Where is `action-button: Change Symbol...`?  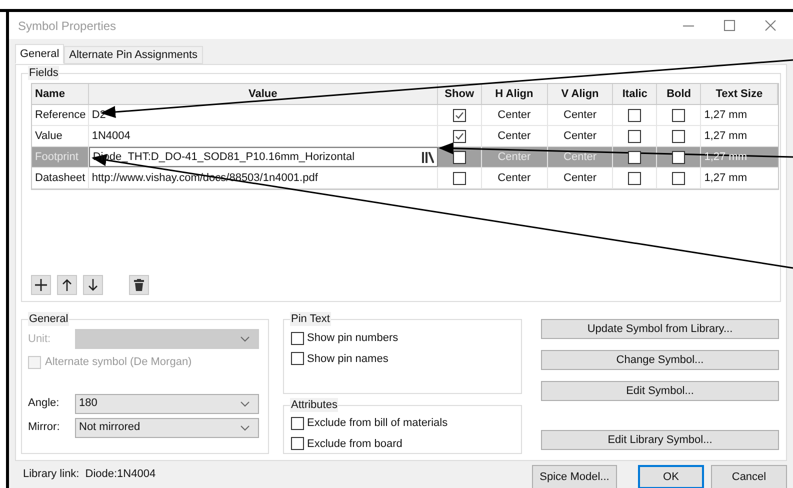 action-button: Change Symbol... is located at coordinates (660, 360).